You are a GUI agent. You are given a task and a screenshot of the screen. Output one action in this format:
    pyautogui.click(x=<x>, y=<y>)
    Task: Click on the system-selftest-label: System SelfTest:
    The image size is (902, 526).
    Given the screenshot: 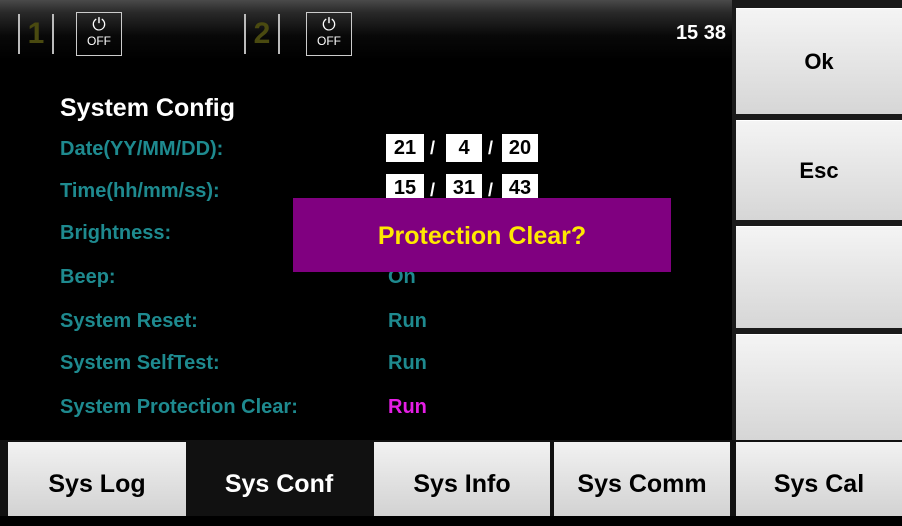 What is the action you would take?
    pyautogui.click(x=140, y=363)
    